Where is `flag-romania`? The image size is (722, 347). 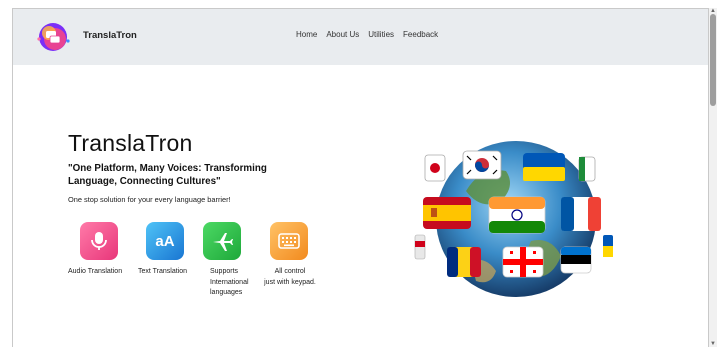
flag-romania is located at coordinates (464, 262).